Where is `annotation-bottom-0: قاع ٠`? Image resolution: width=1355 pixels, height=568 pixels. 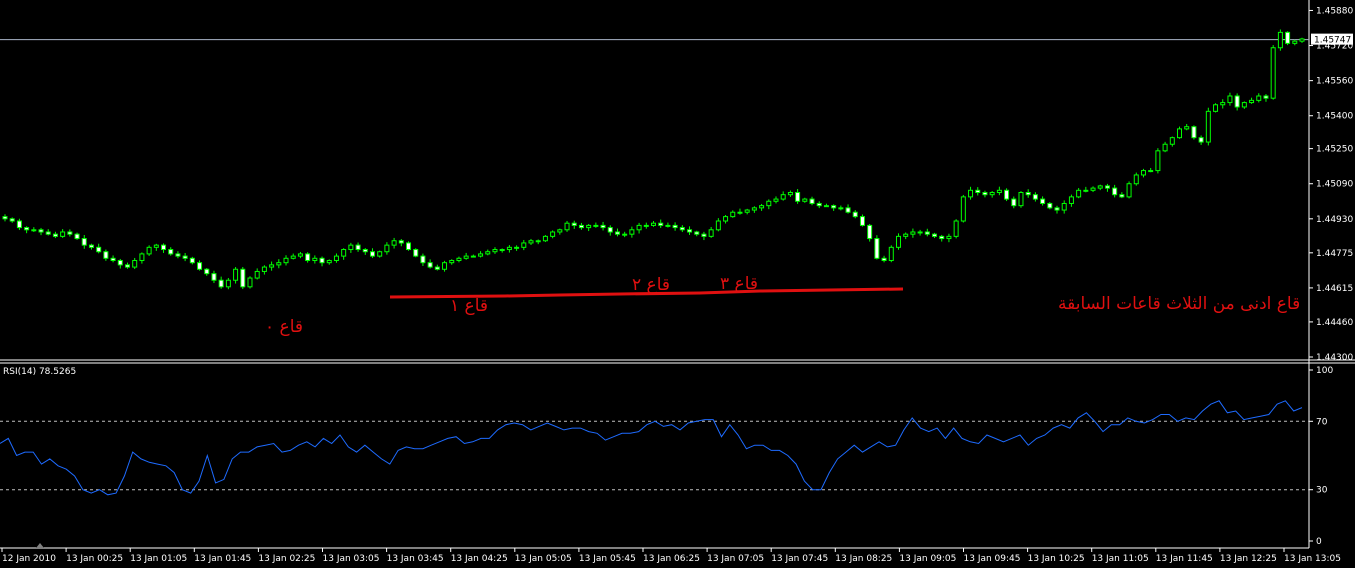 annotation-bottom-0: قاع ٠ is located at coordinates (284, 327).